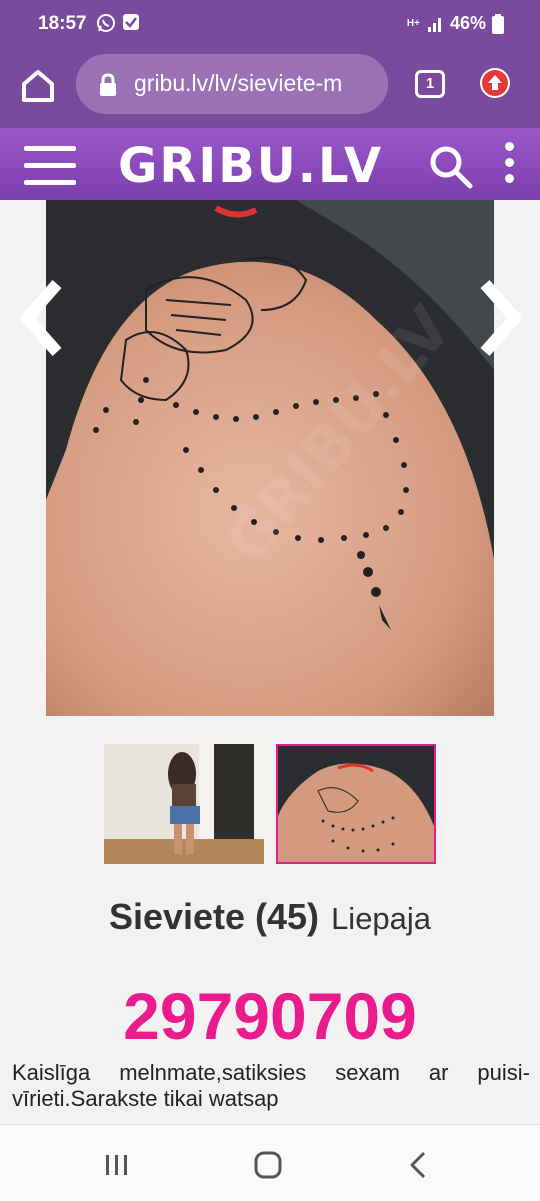 The width and height of the screenshot is (540, 1201). I want to click on signal-icon, so click(434, 24).